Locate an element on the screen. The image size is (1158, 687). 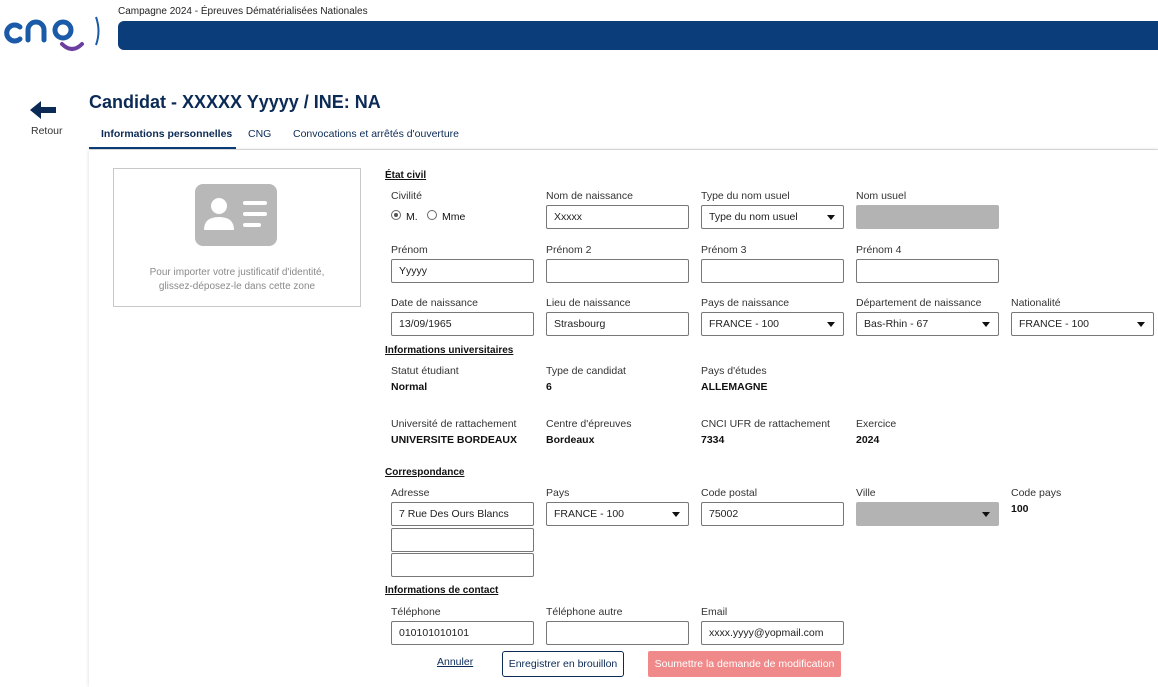
code-pays-value: 100 is located at coordinates (1020, 509).